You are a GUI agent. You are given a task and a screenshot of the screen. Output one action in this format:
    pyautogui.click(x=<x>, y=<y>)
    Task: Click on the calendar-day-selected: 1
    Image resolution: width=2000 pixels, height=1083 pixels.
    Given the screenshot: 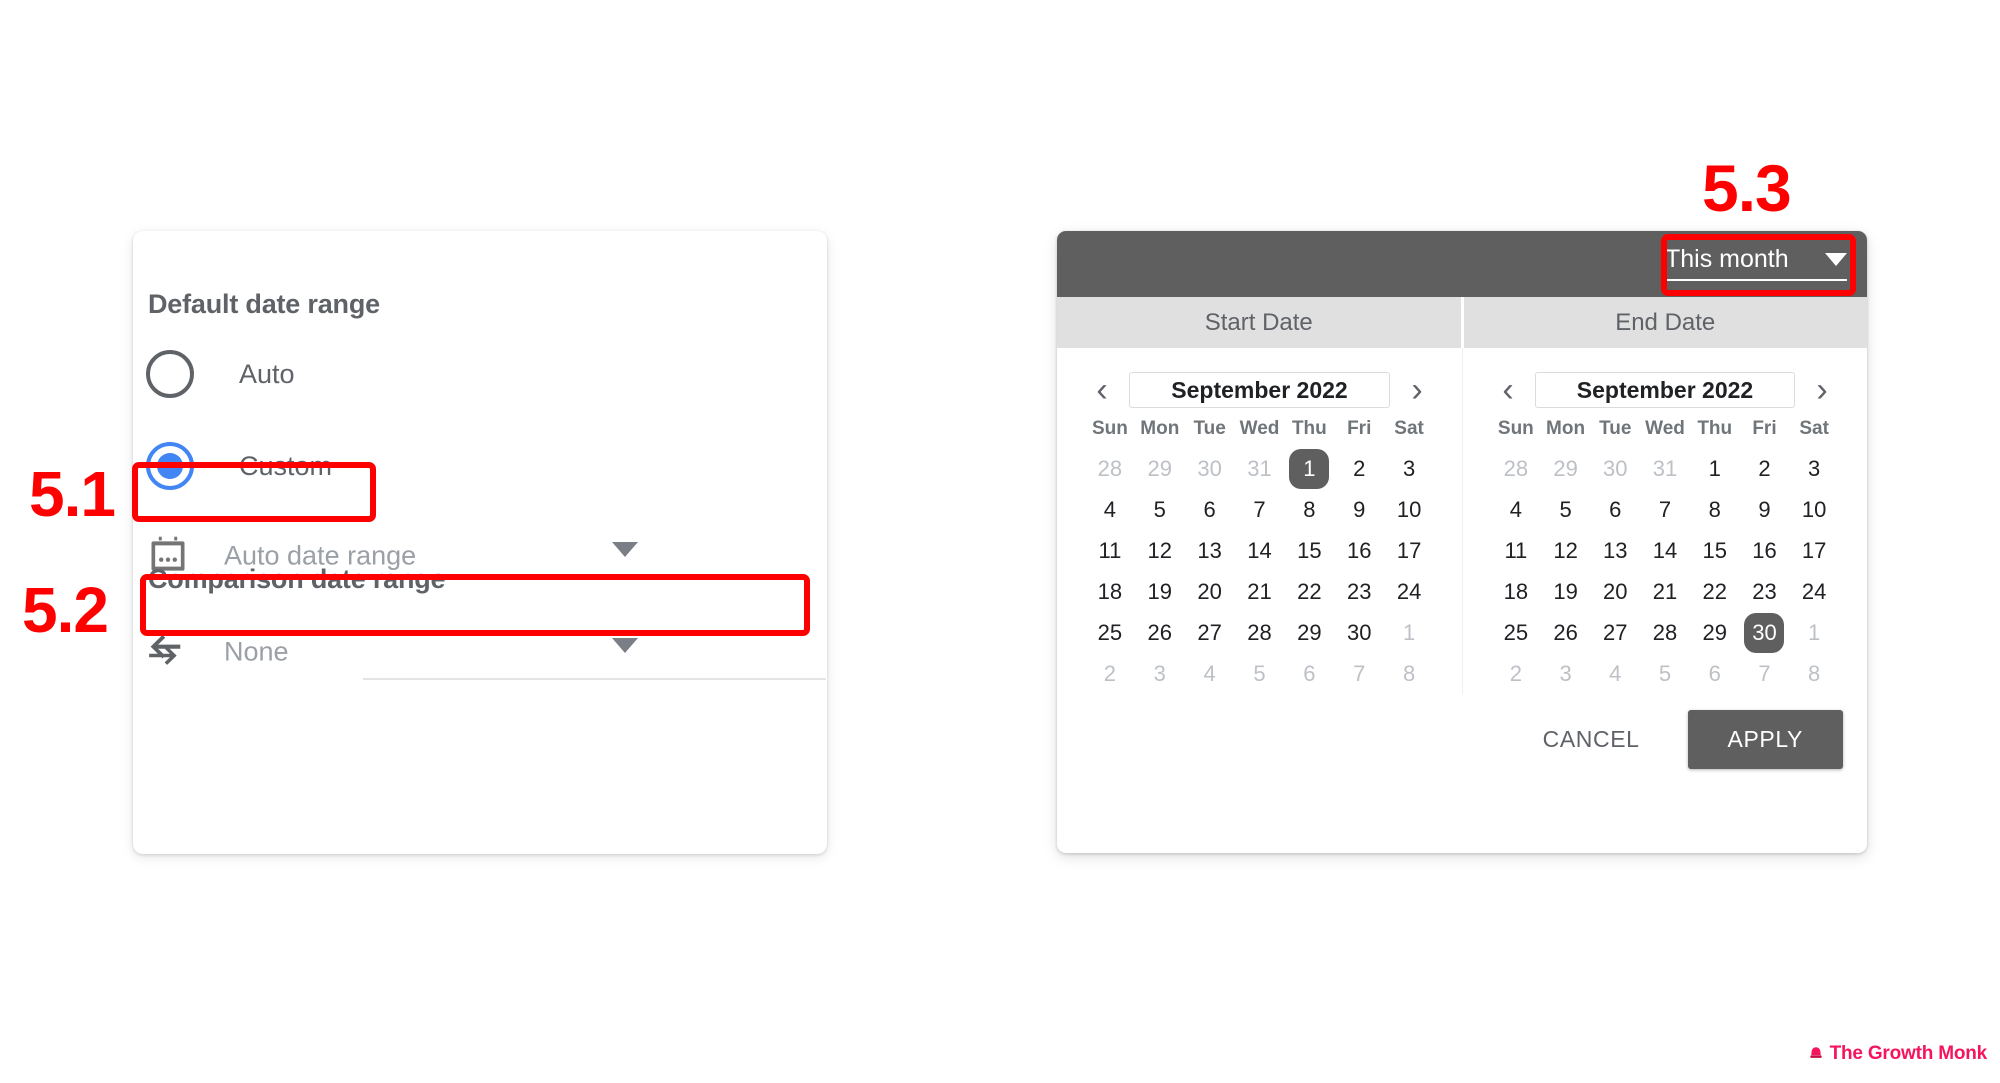 What is the action you would take?
    pyautogui.click(x=1309, y=468)
    